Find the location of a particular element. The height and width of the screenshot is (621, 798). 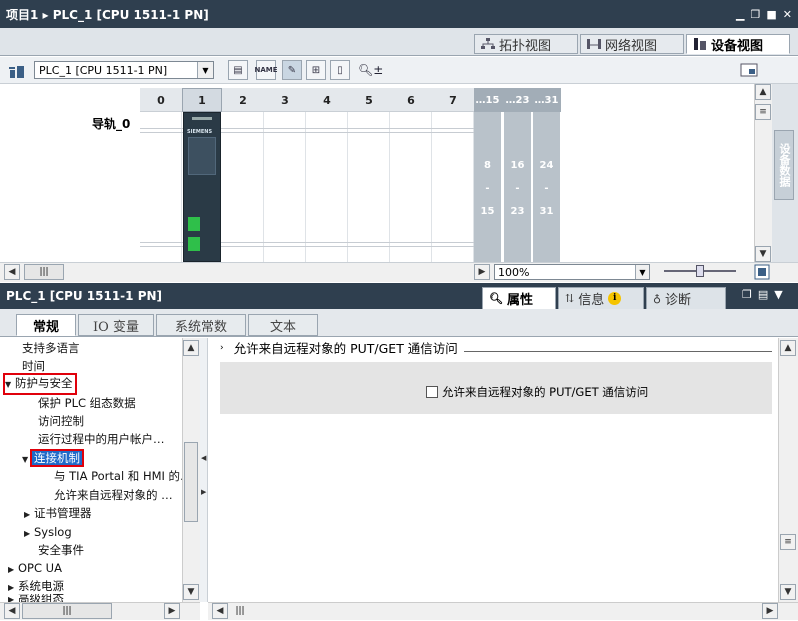

tab-diagnostics: ♁ 诊断 is located at coordinates (686, 298).